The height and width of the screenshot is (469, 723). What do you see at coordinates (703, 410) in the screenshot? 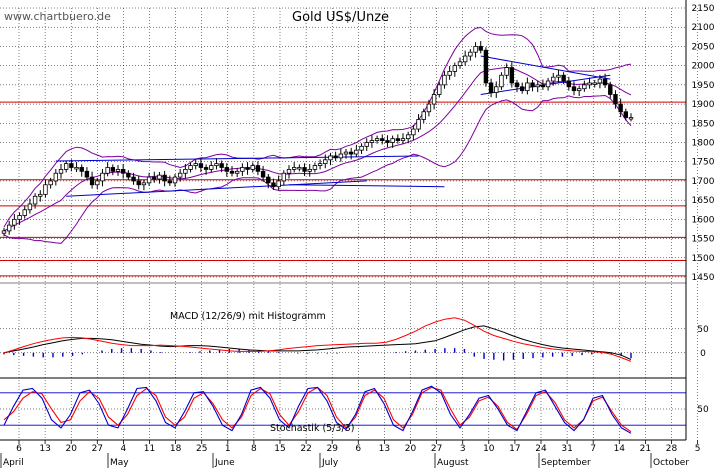
I see `stoch-tick-label: 50` at bounding box center [703, 410].